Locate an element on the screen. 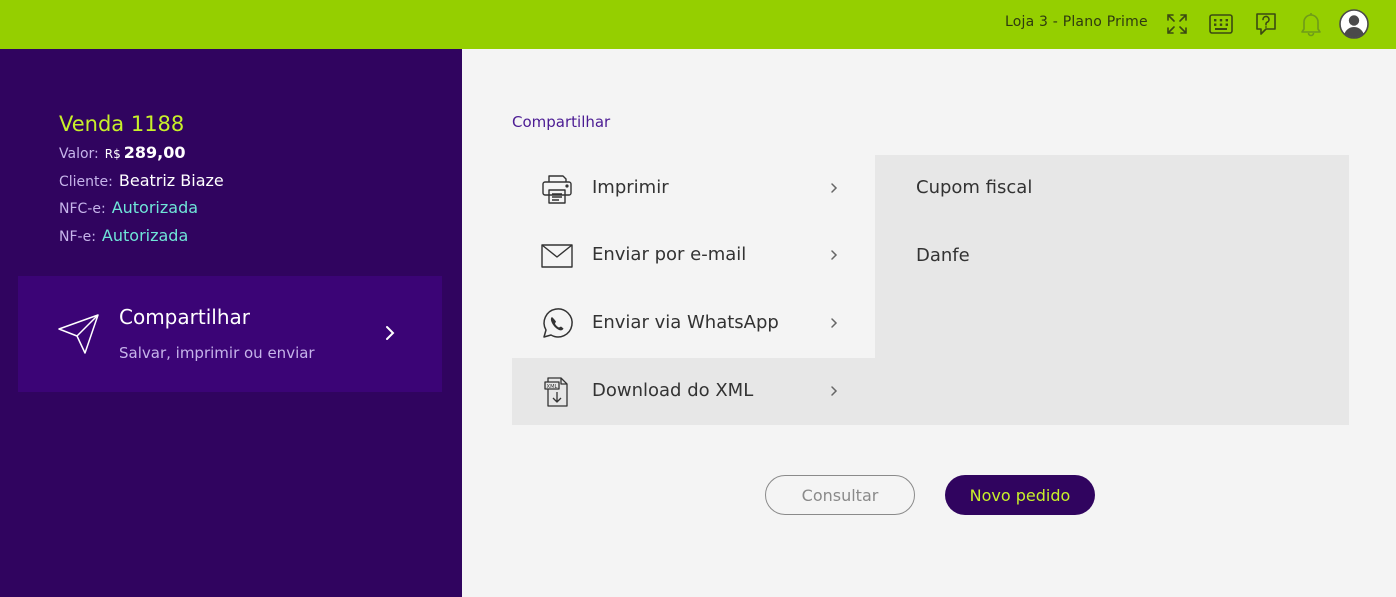 The image size is (1396, 597). nfe-label: NF-e: is located at coordinates (77, 237).